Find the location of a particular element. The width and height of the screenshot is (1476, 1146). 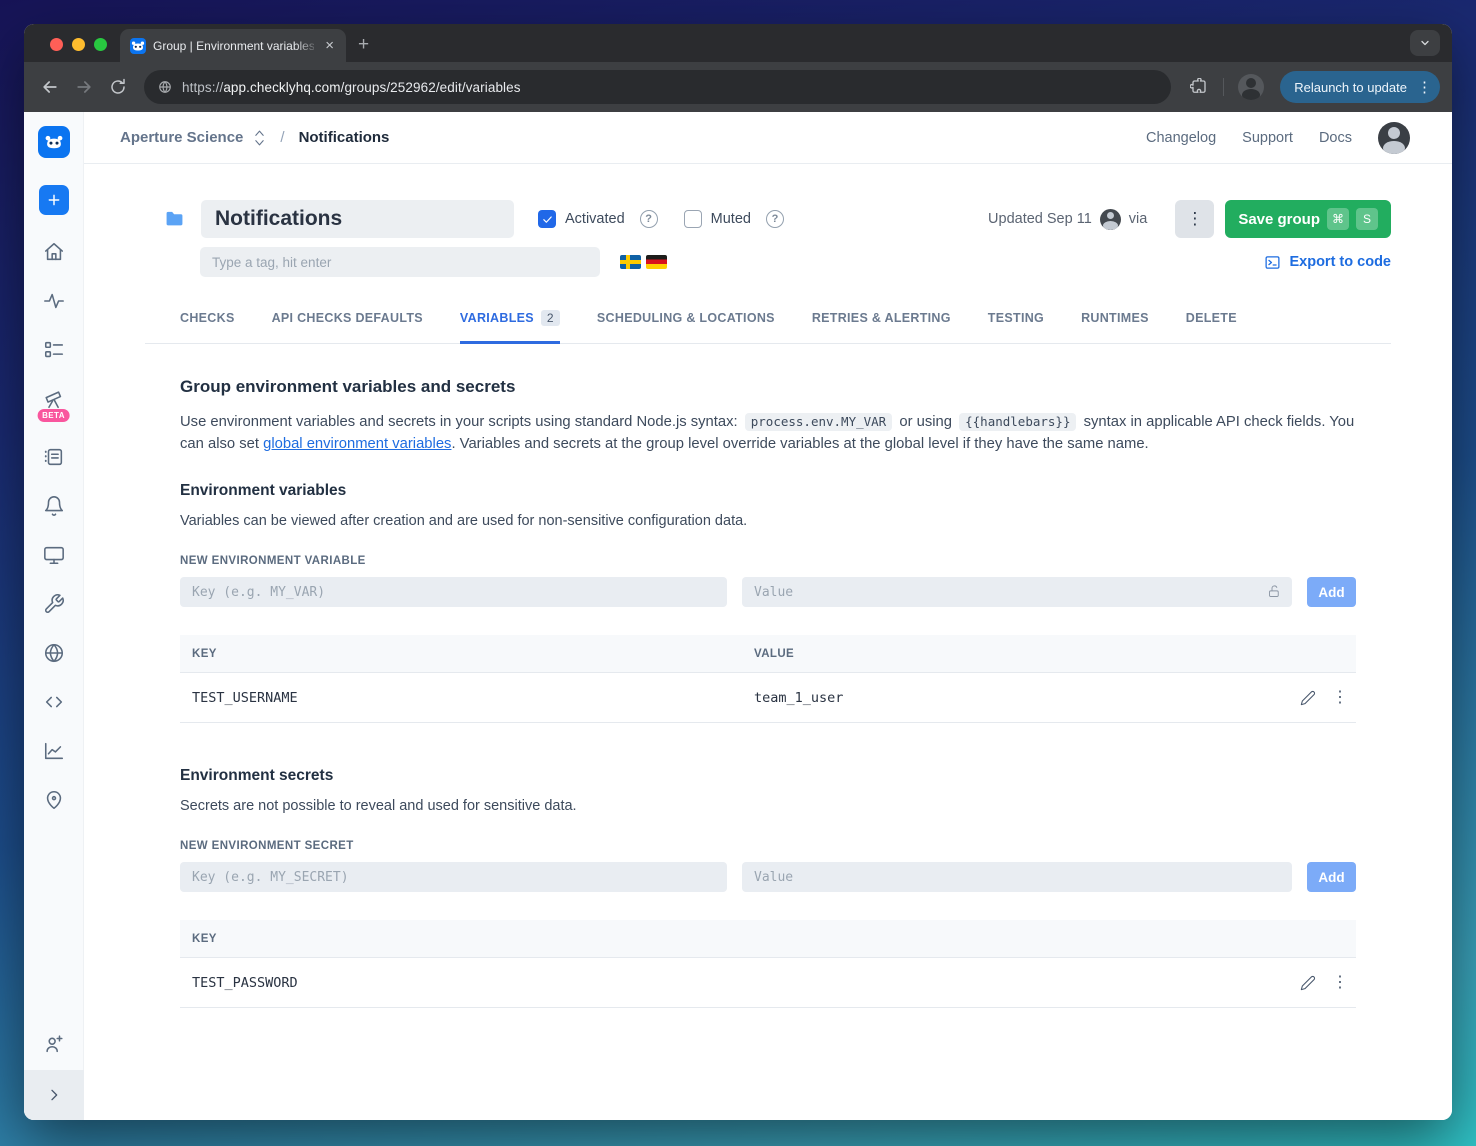

chevron-right-icon is located at coordinates (53, 1095).